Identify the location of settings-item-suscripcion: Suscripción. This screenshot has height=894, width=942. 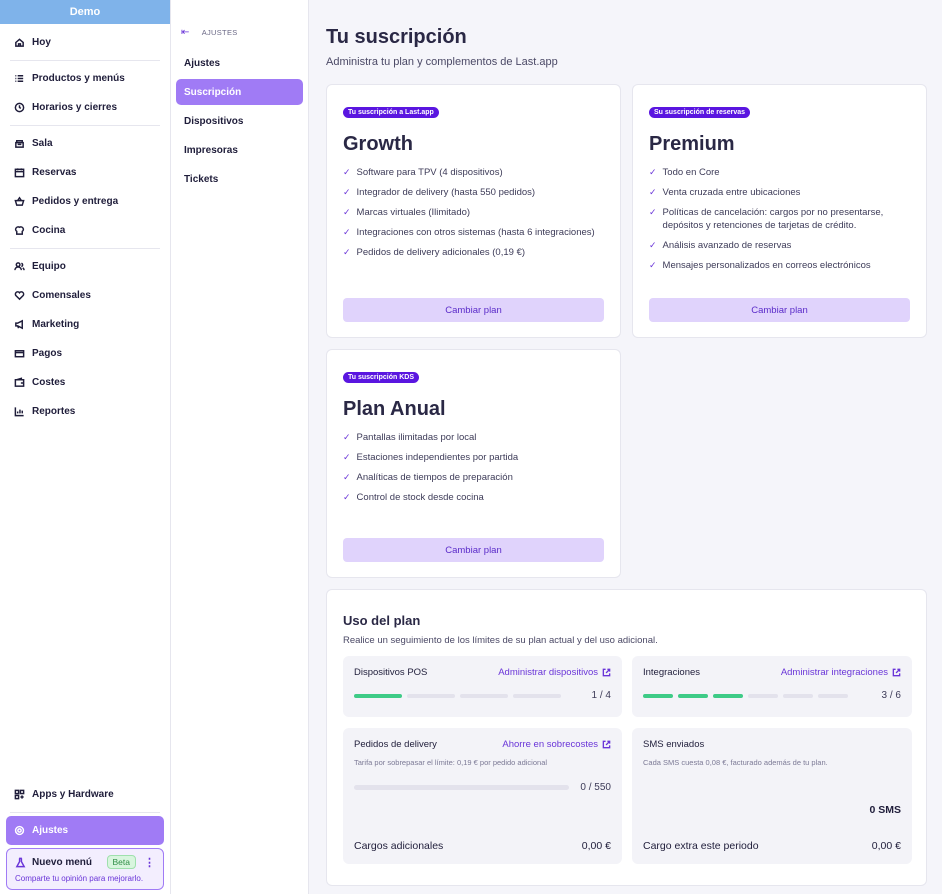
(239, 92).